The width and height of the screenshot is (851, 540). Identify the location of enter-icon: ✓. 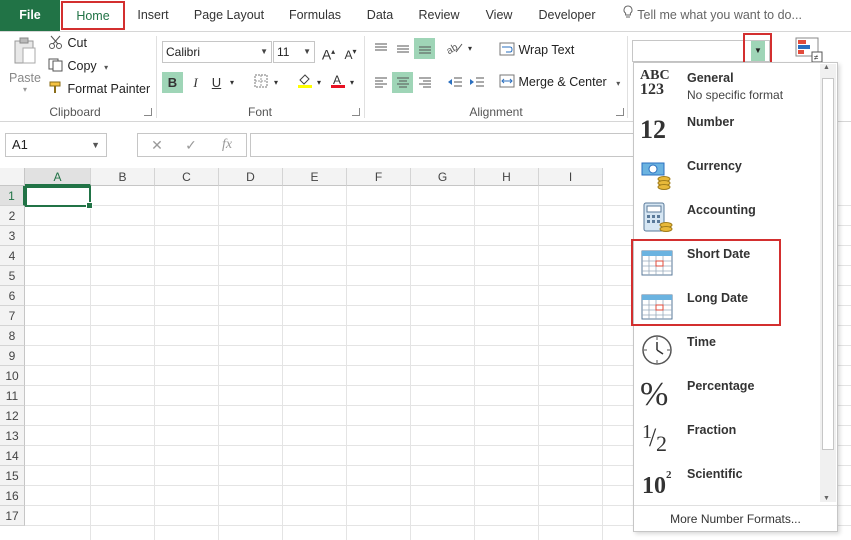
(191, 145).